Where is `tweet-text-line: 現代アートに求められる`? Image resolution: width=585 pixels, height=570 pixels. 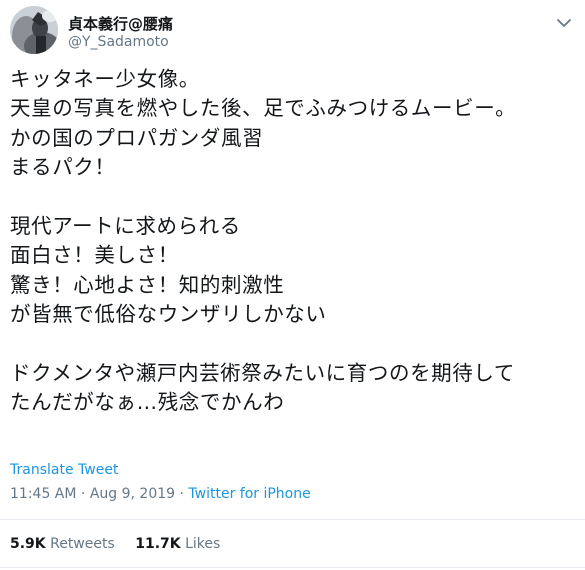 tweet-text-line: 現代アートに求められる is located at coordinates (125, 225).